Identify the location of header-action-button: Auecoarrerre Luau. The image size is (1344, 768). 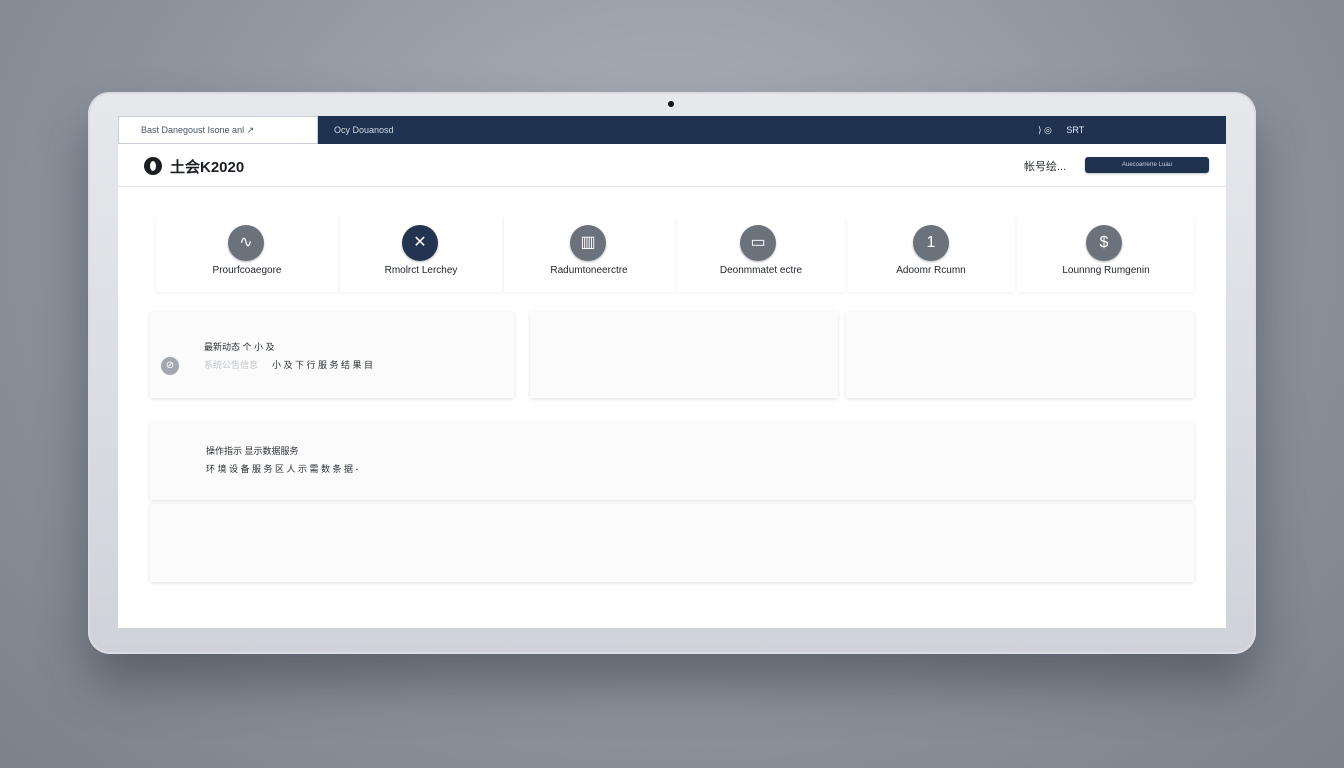
(1147, 165).